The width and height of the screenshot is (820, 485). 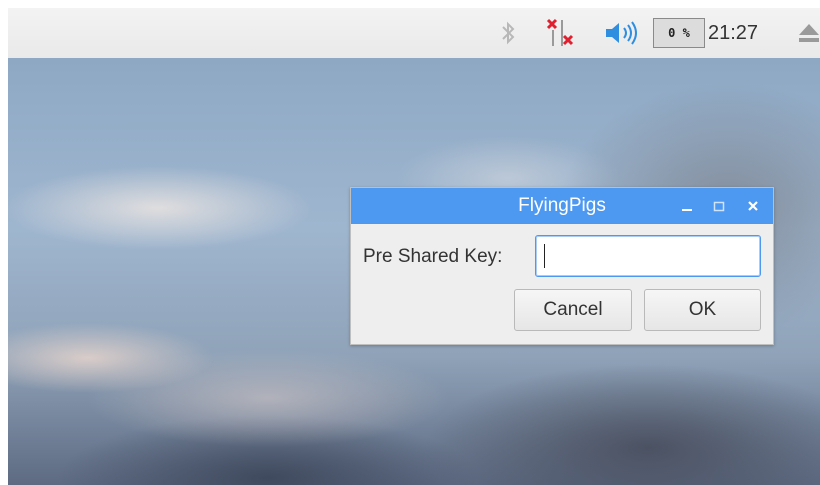 I want to click on taskbar-panel: 0 % 21:27, so click(x=414, y=33).